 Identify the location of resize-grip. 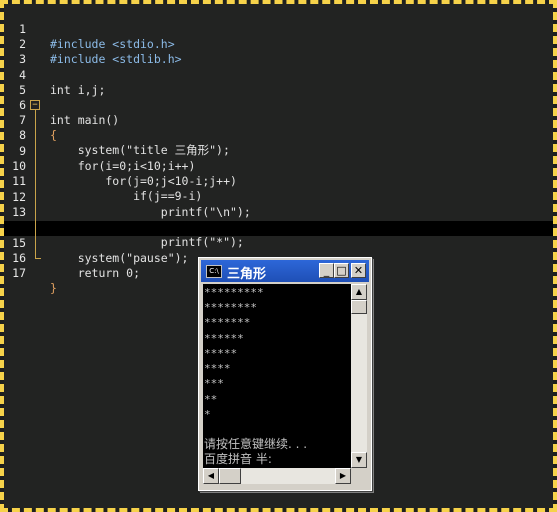
(359, 476).